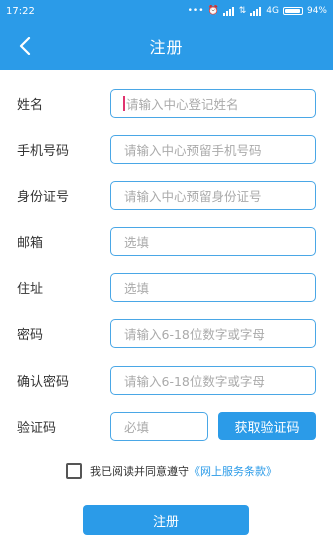 The image size is (333, 542). I want to click on phone-input: 请输入中心预留手机号码, so click(213, 149).